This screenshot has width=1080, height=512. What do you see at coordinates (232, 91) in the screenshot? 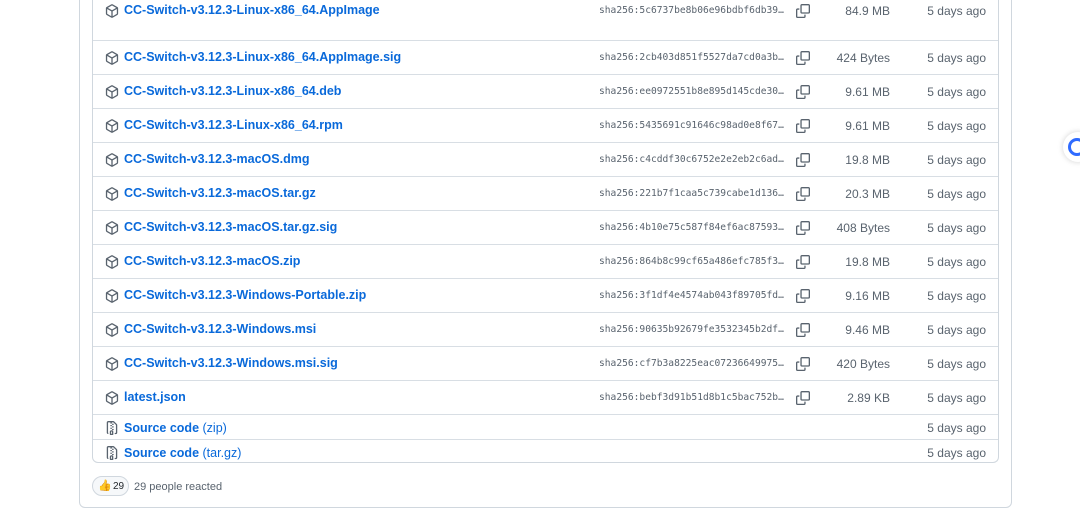
I see `asset-link: CC-Switch-v3.12.3-Linux-x86_64.deb` at bounding box center [232, 91].